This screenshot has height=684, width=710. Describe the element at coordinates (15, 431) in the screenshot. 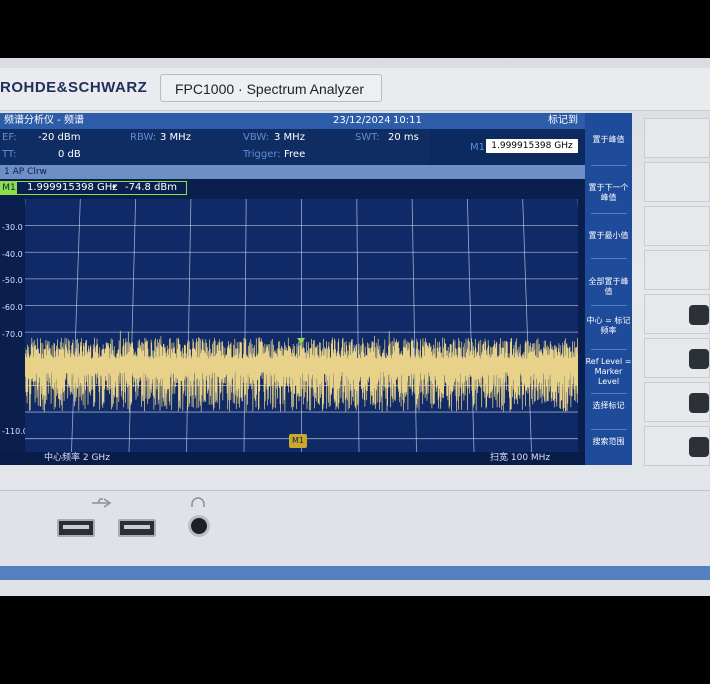

I see `y-tick-label: -110.0` at that location.